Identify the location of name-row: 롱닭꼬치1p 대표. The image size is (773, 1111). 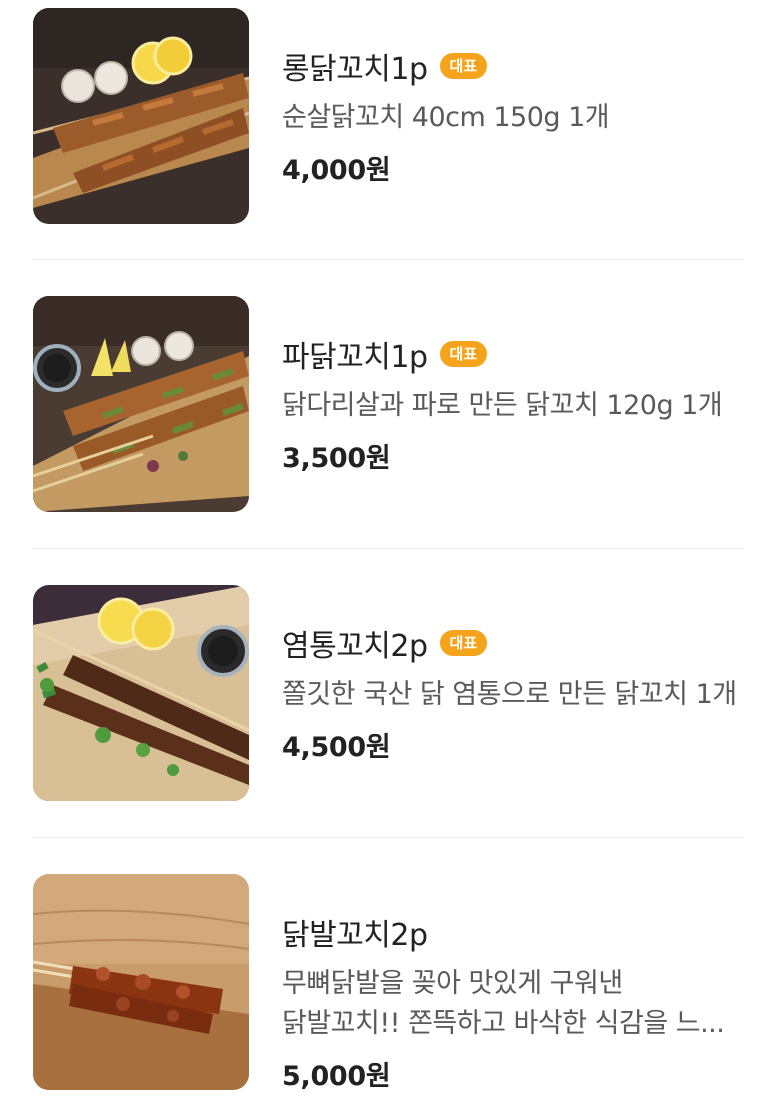
(512, 66).